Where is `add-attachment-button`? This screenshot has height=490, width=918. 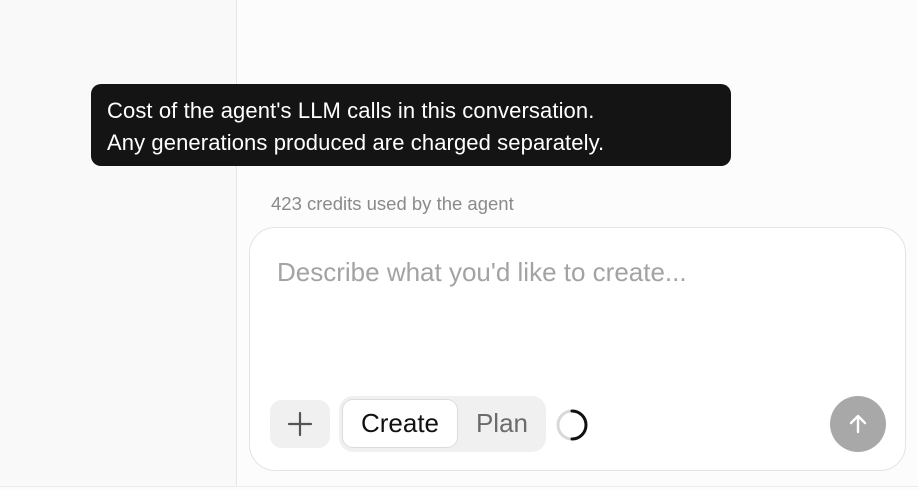
add-attachment-button is located at coordinates (300, 424).